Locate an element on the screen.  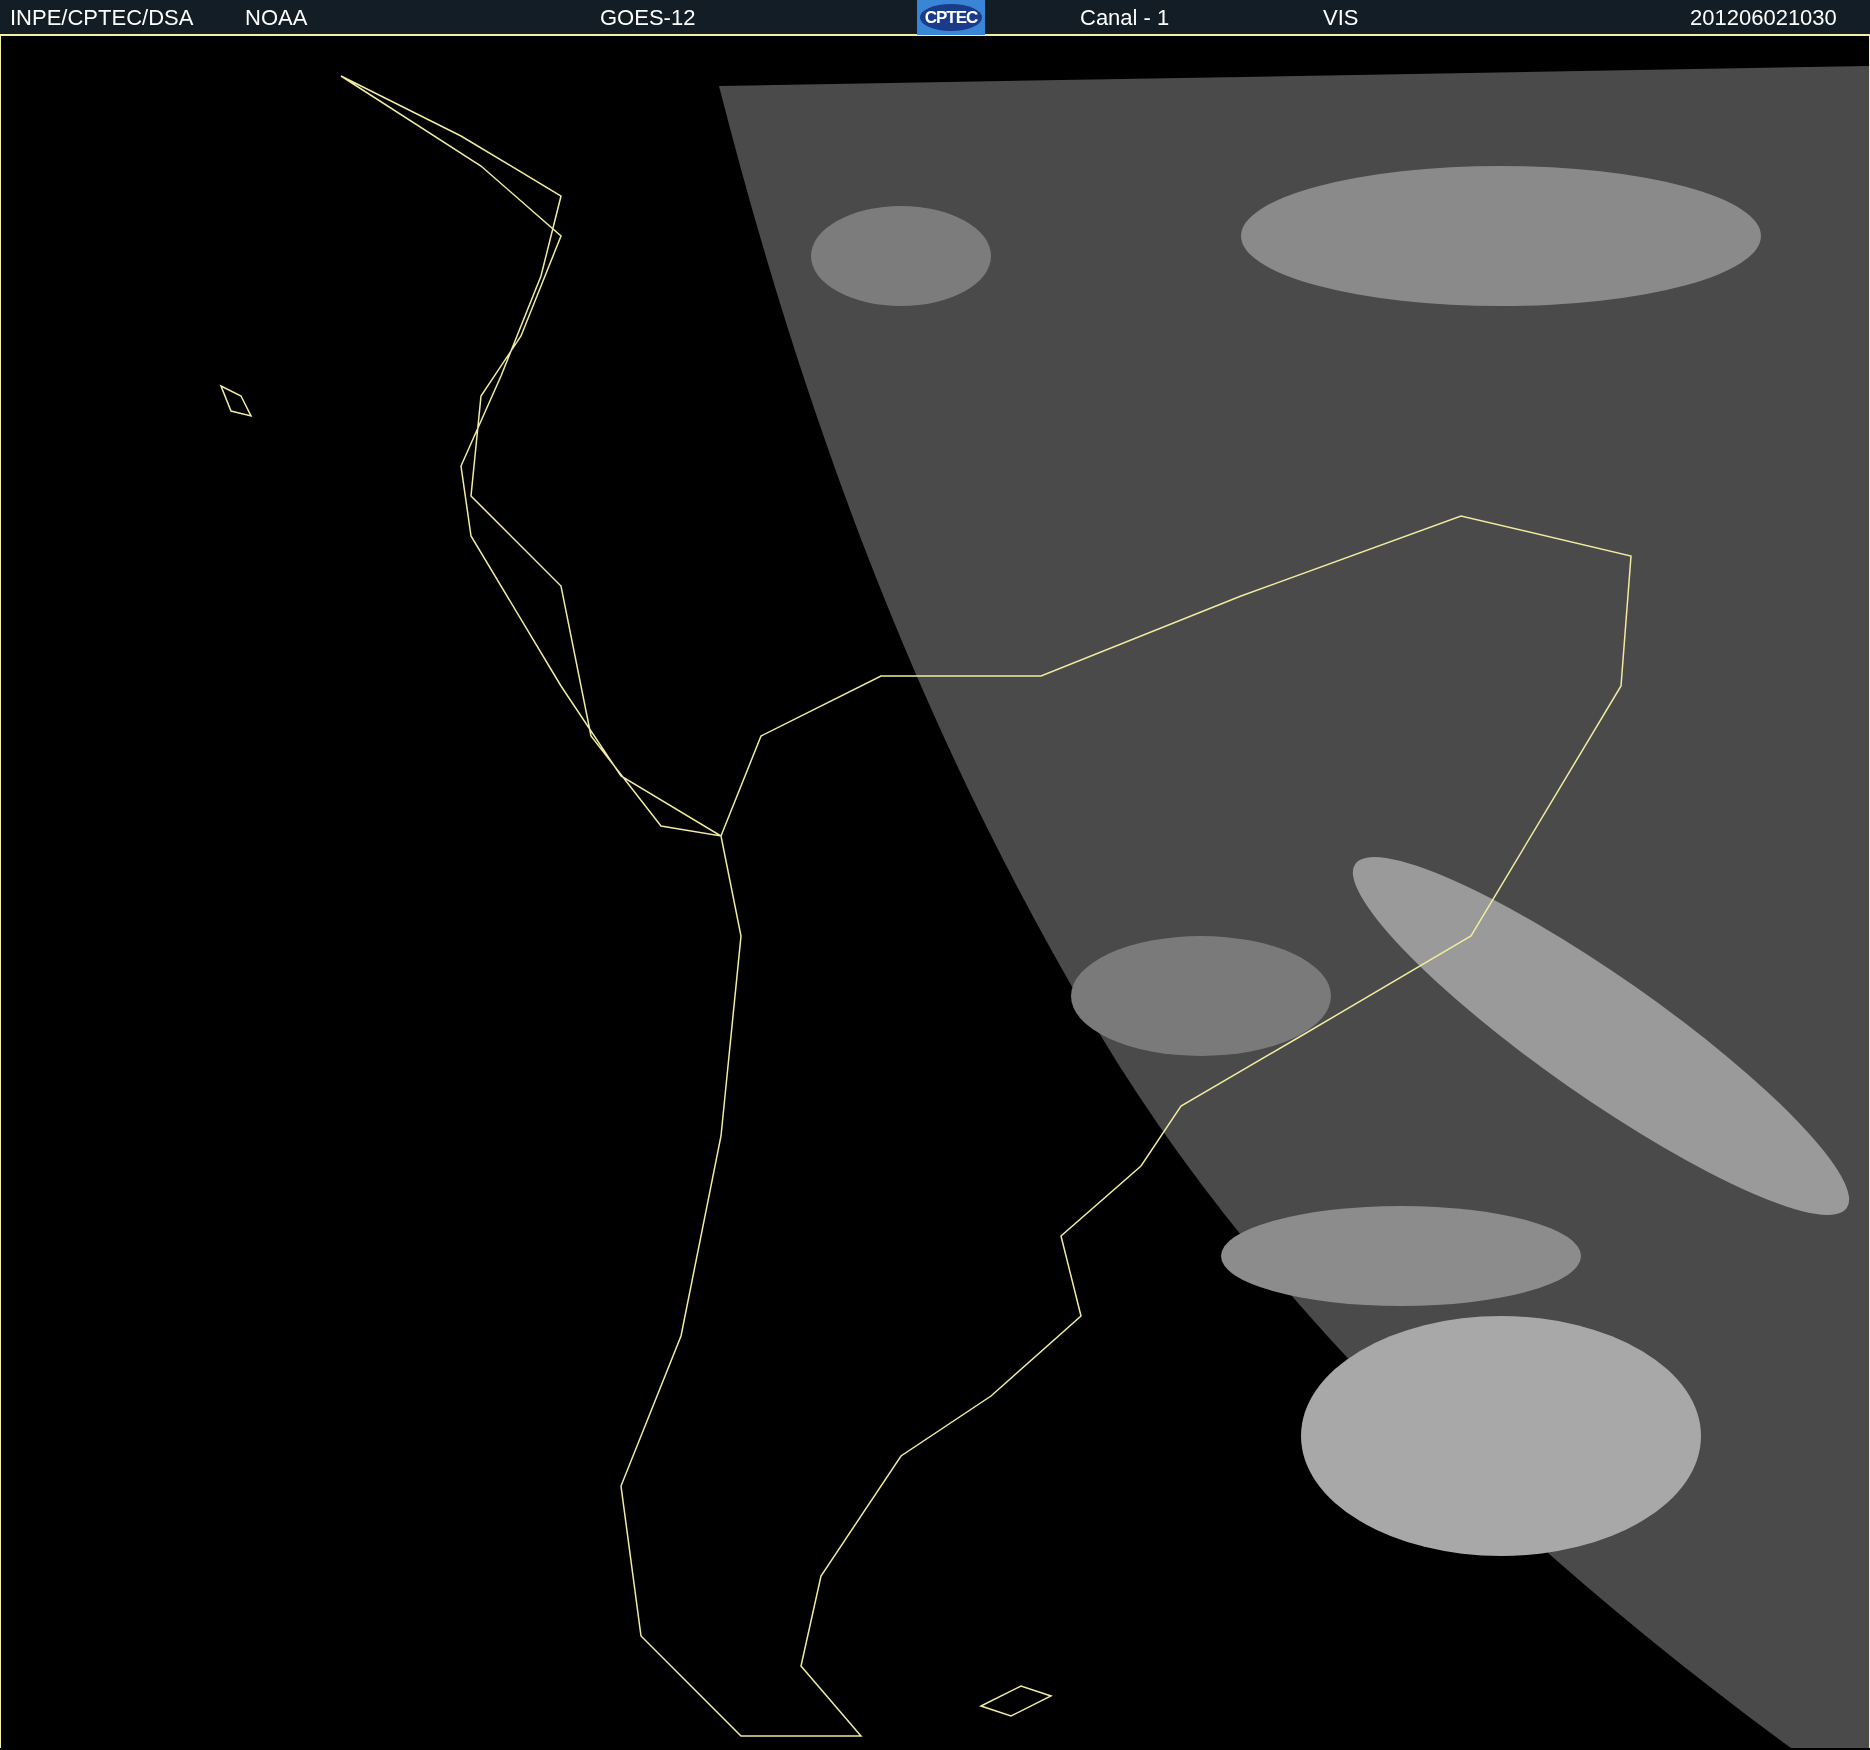
header-label: Canal - 1 is located at coordinates (1125, 18).